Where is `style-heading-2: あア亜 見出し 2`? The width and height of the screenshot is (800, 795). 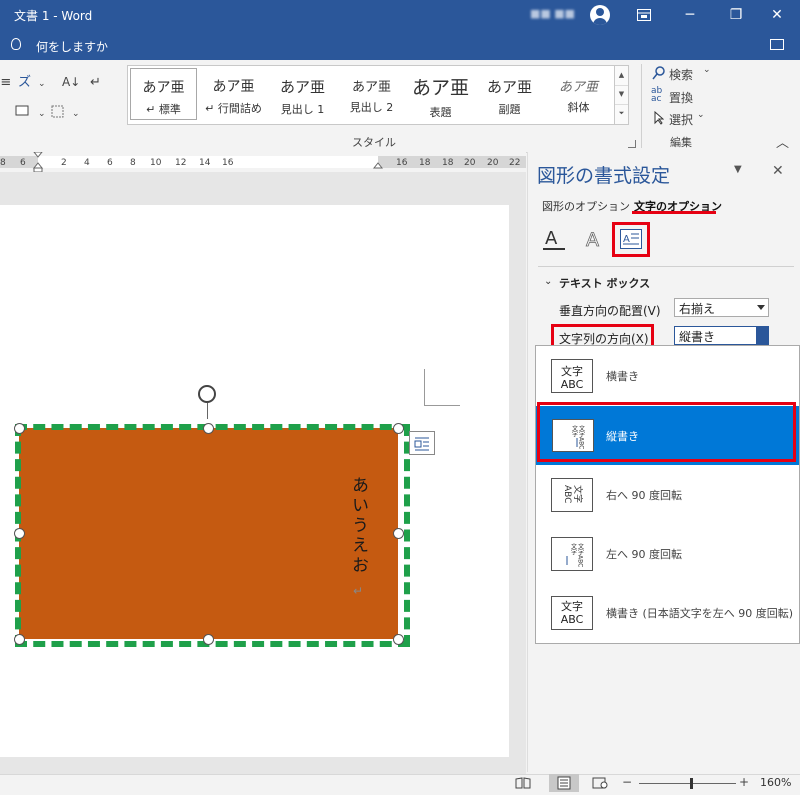 style-heading-2: あア亜 見出し 2 is located at coordinates (371, 94).